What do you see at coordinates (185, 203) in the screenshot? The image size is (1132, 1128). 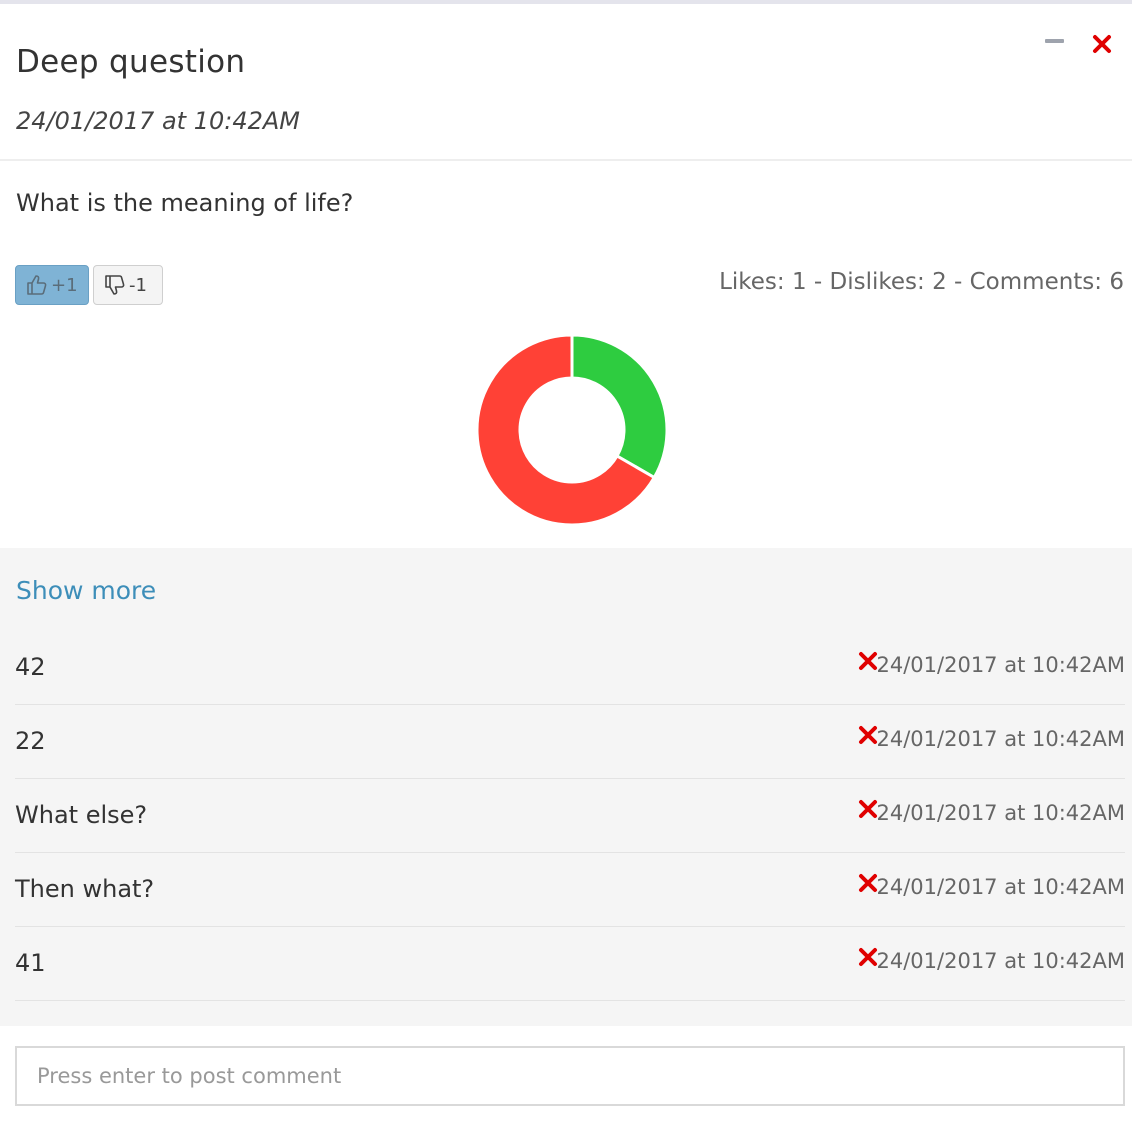 I see `post-question: What is the meaning of life?` at bounding box center [185, 203].